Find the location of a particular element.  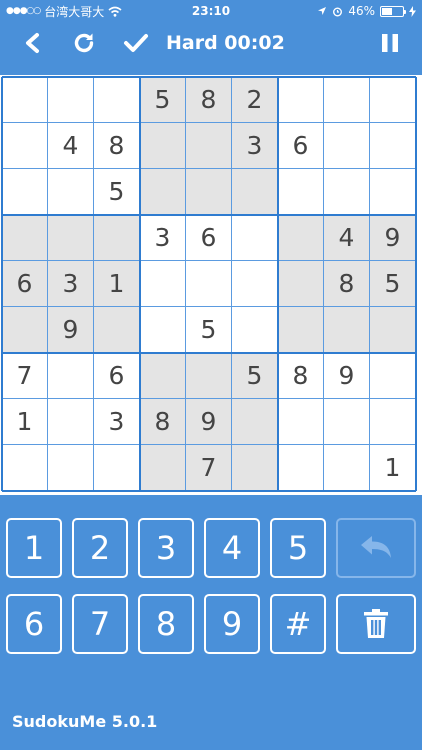

cell-r8c8 is located at coordinates (347, 422).